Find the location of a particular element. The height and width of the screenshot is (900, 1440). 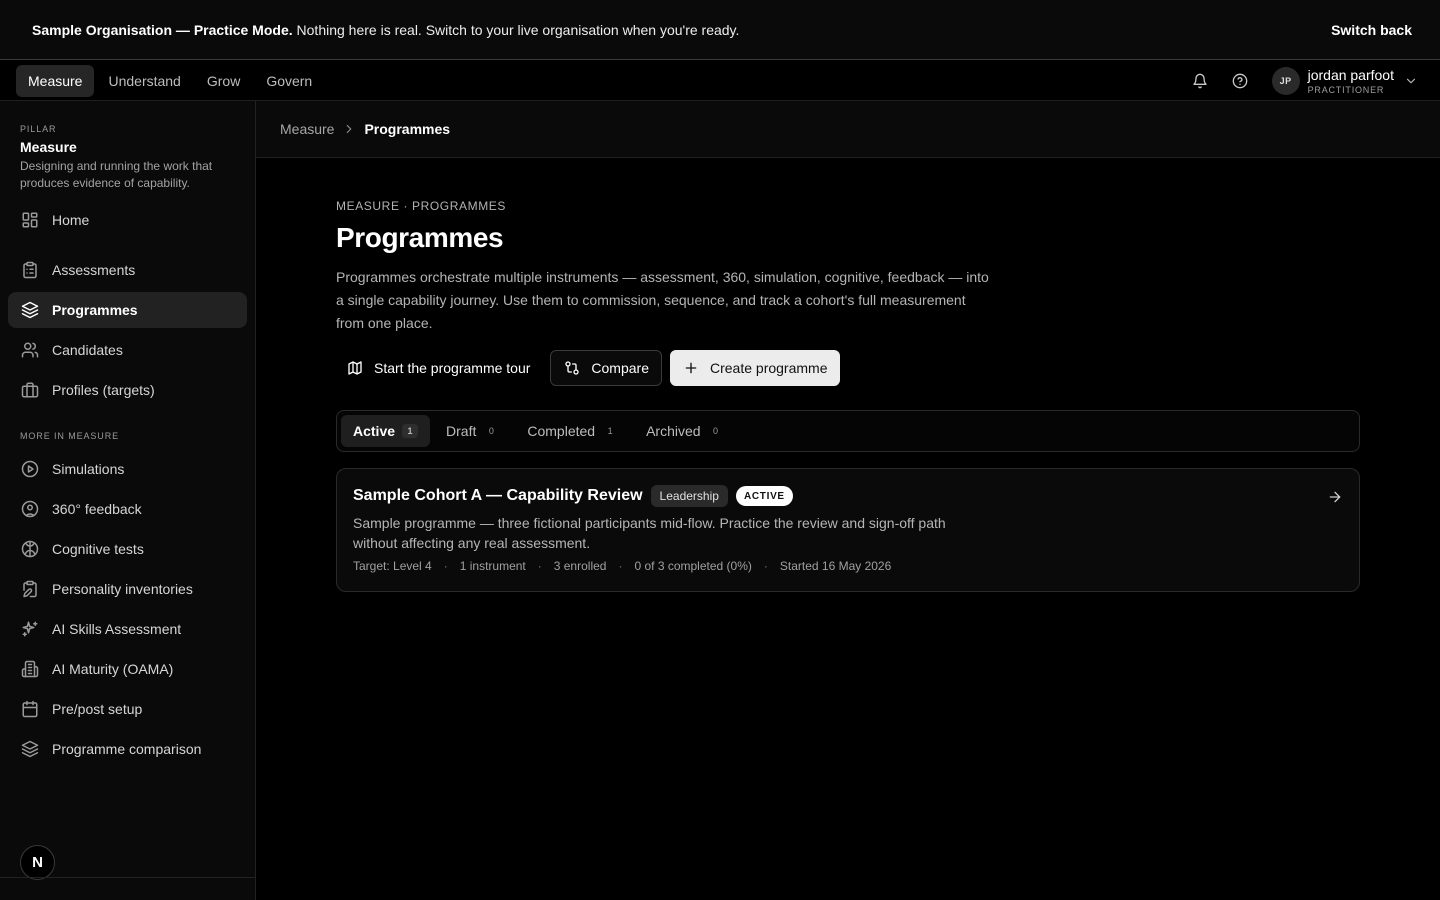

pillar-tabs: Measure Understand Grow Govern is located at coordinates (183, 83).